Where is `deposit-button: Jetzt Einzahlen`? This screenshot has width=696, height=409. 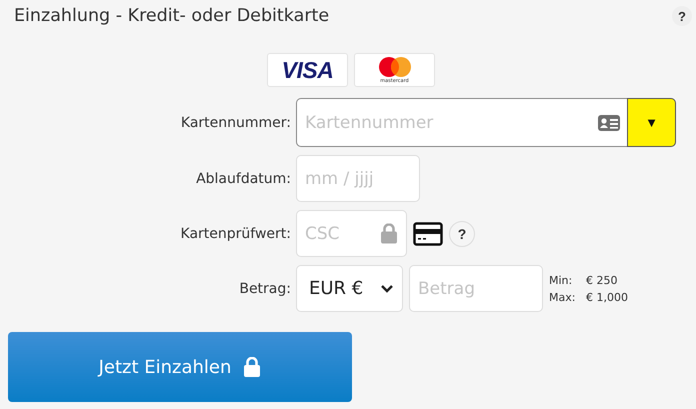
deposit-button: Jetzt Einzahlen is located at coordinates (180, 367).